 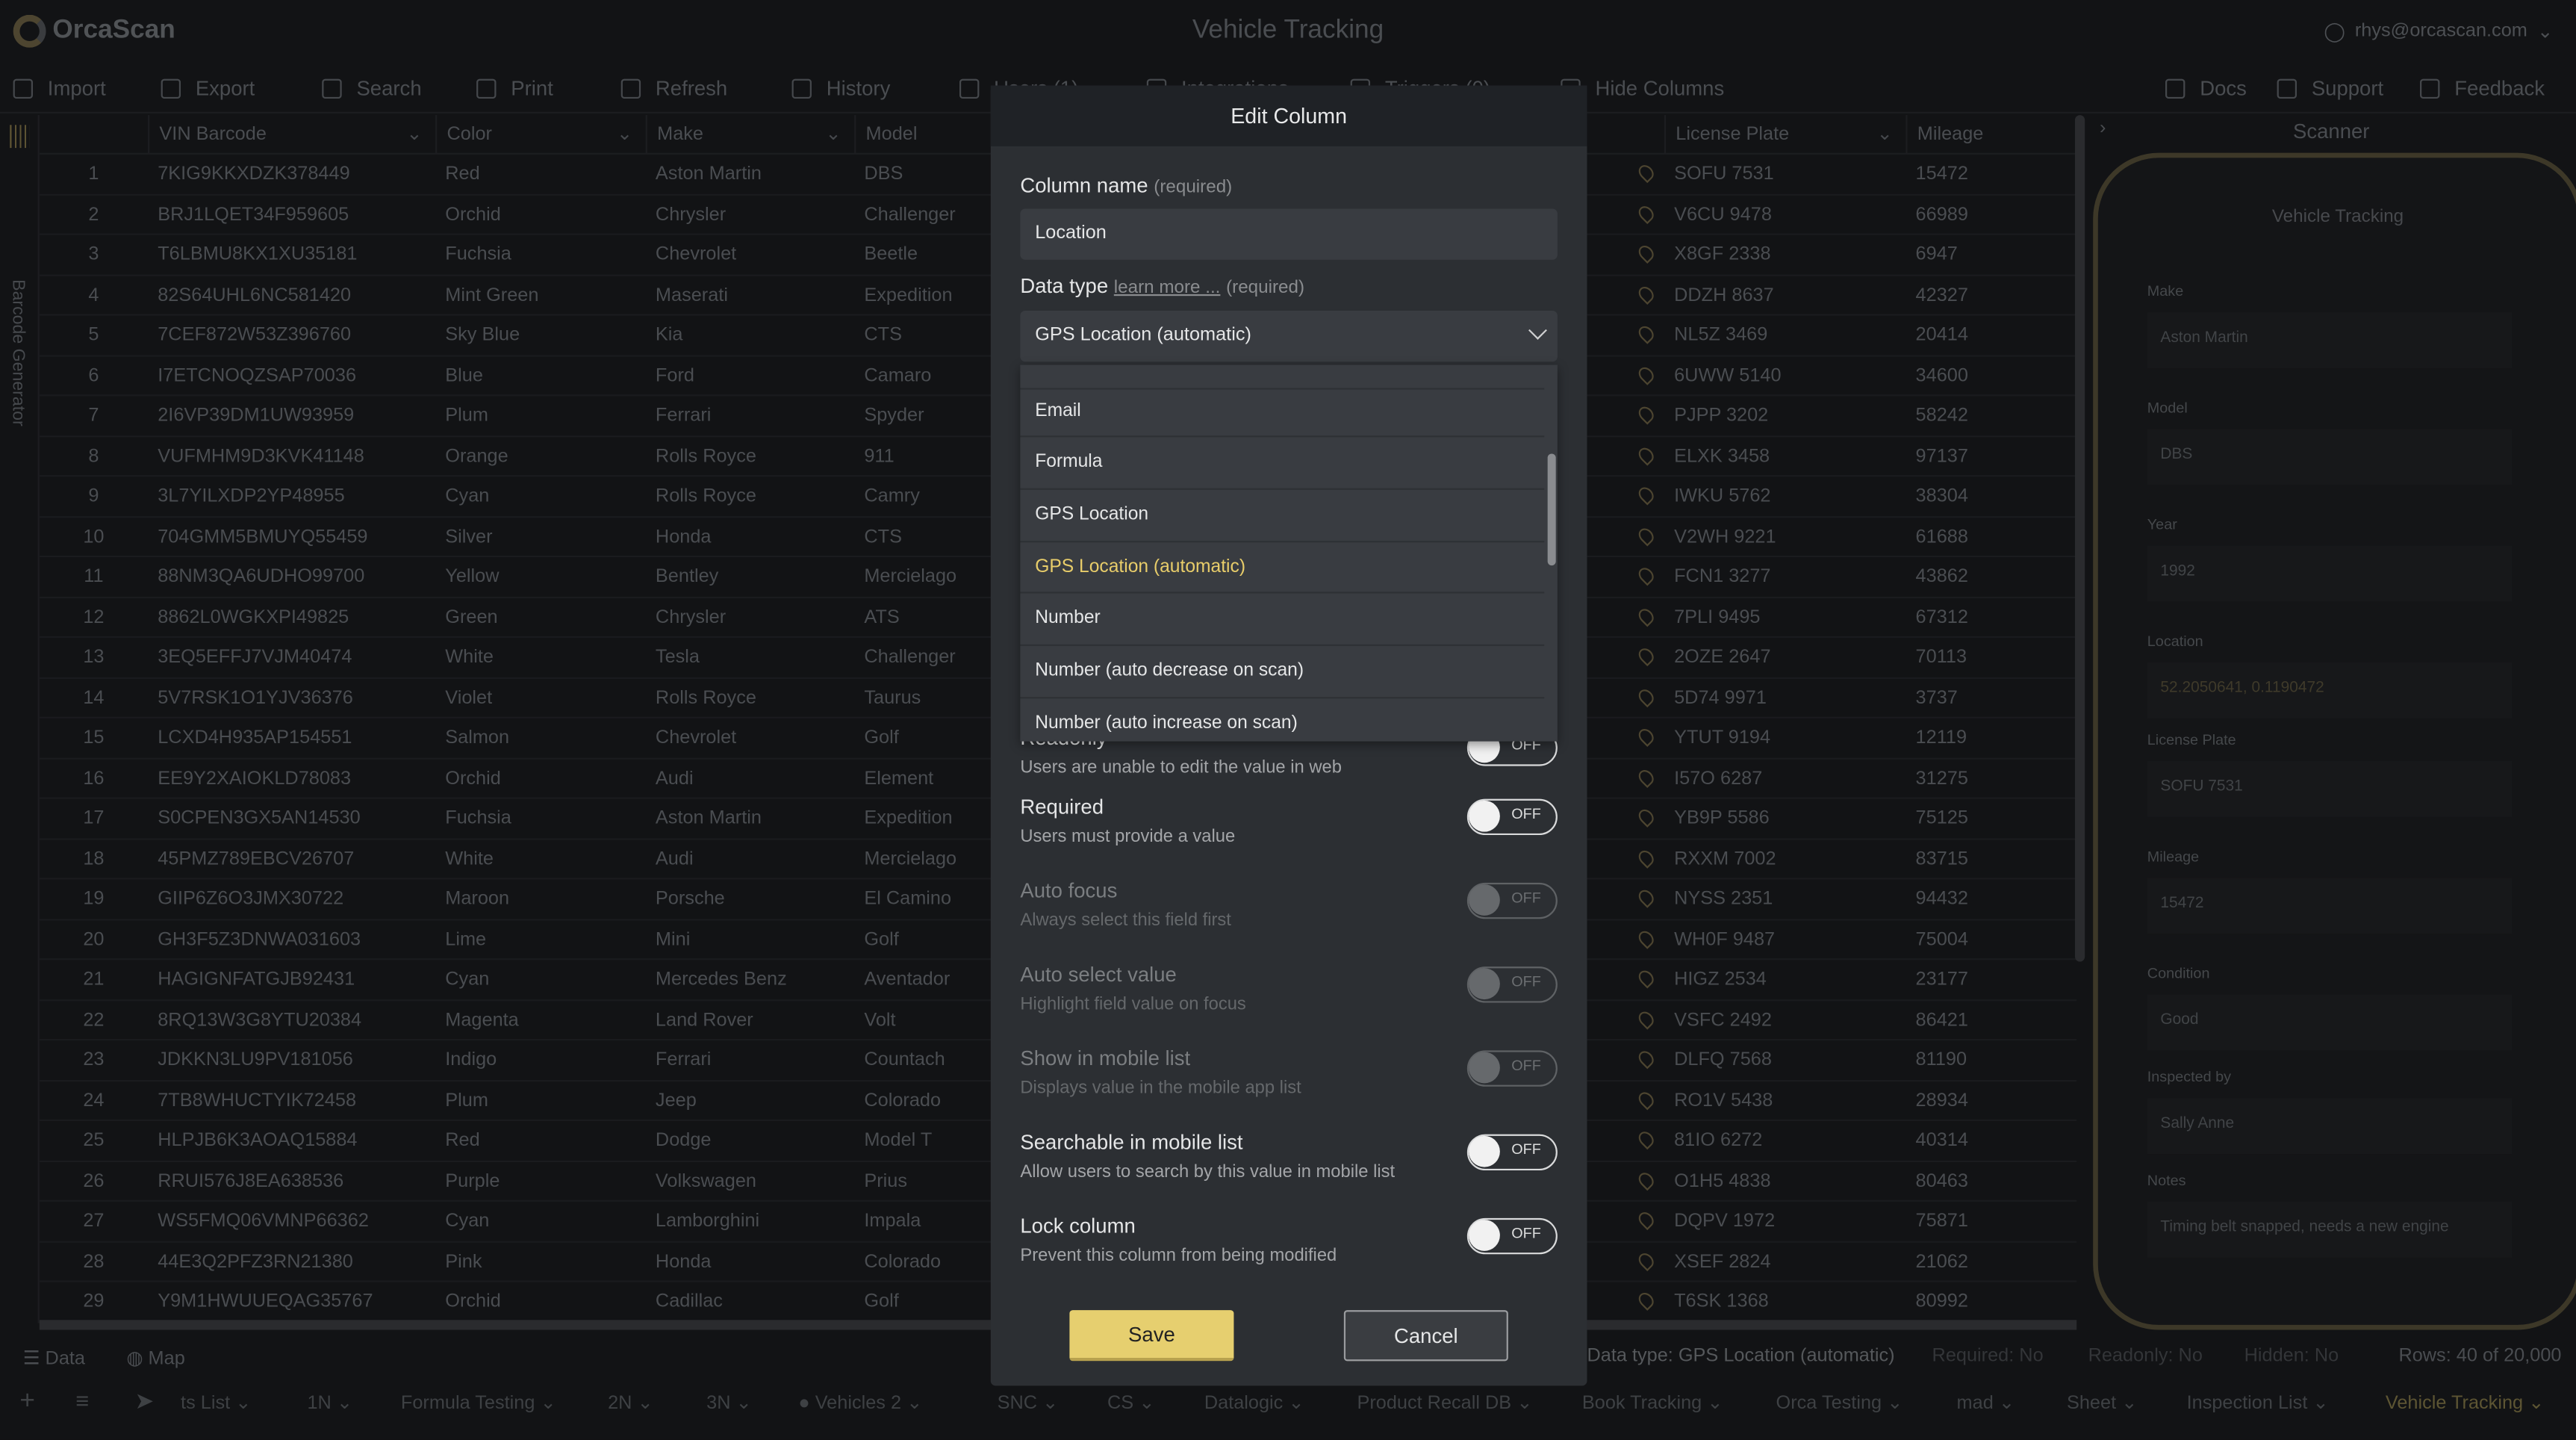 What do you see at coordinates (59, 88) in the screenshot?
I see `toolbar-import-button: Import` at bounding box center [59, 88].